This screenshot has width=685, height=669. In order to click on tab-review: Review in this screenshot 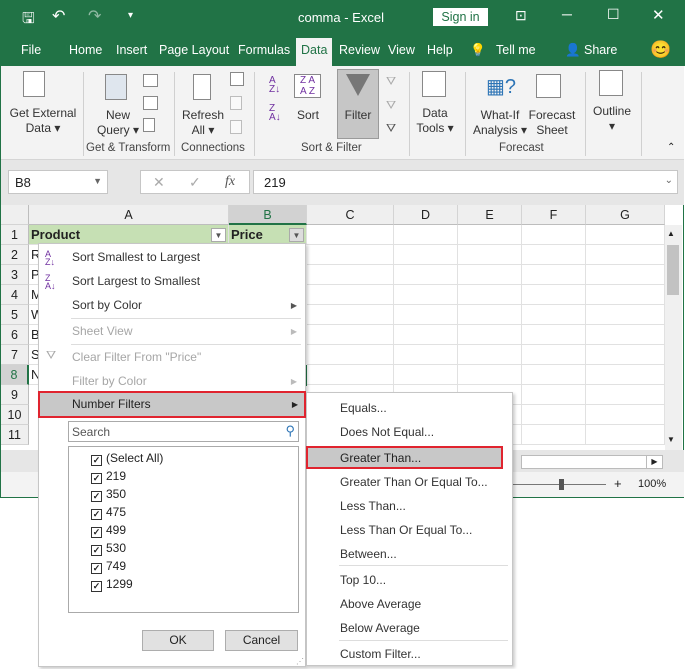, I will do `click(359, 50)`.